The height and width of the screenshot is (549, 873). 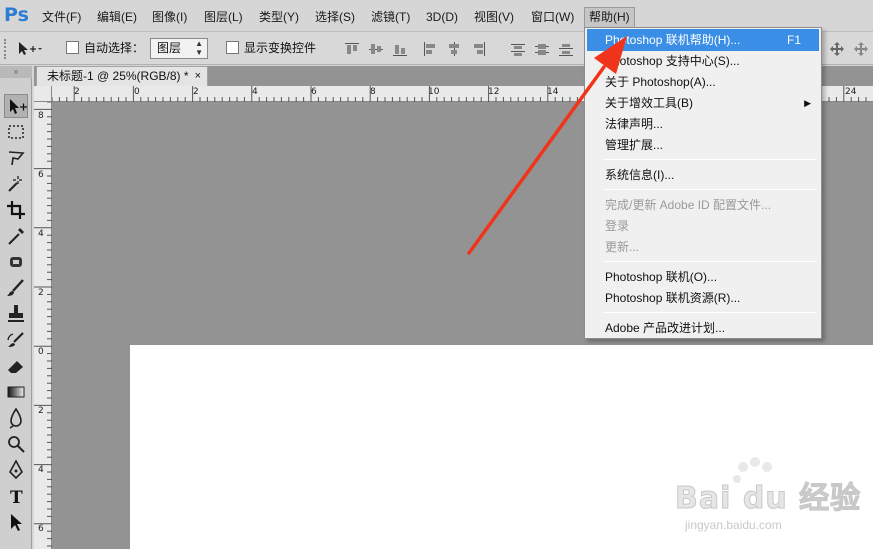 I want to click on menu-item-label: 关于增效工具(B), so click(x=649, y=103).